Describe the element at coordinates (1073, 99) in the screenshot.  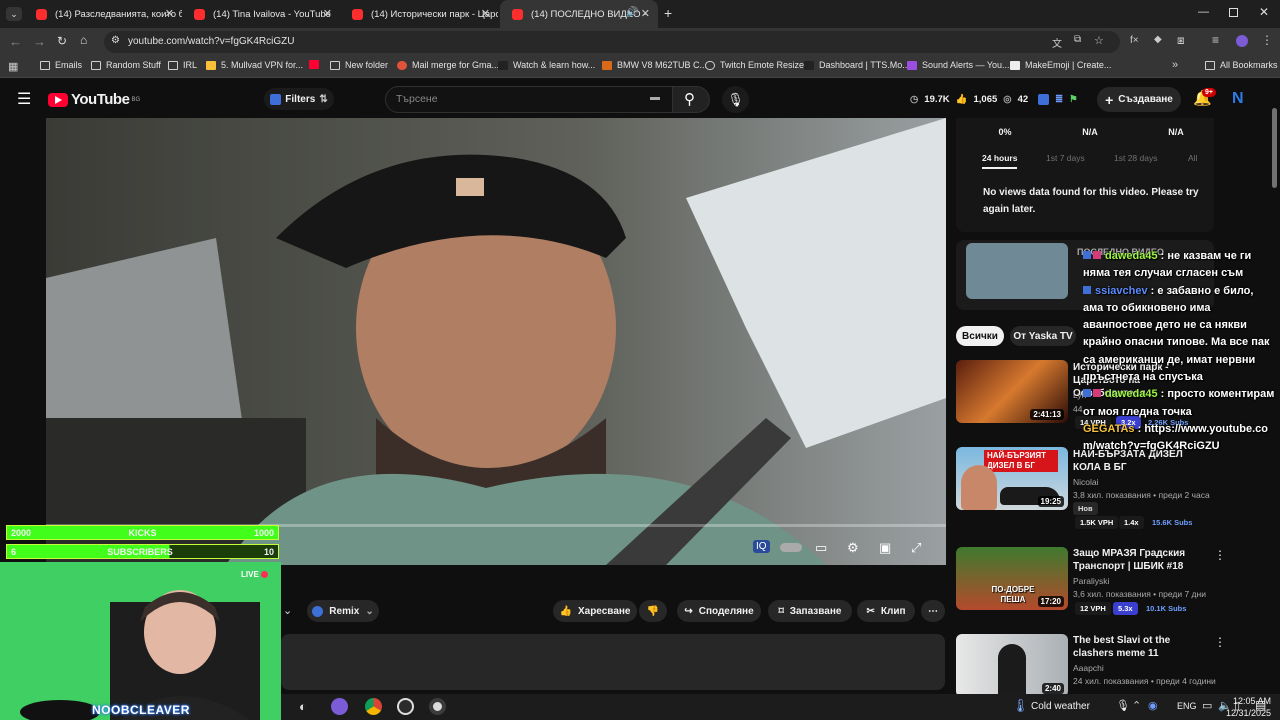
I see `ext-icon: ⚑` at that location.